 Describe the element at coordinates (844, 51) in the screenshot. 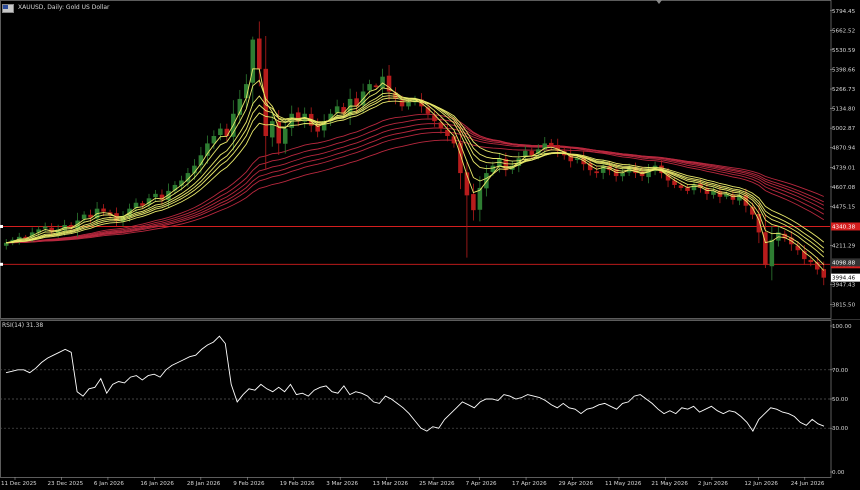

I see `price-tick-label: 5530.59` at that location.